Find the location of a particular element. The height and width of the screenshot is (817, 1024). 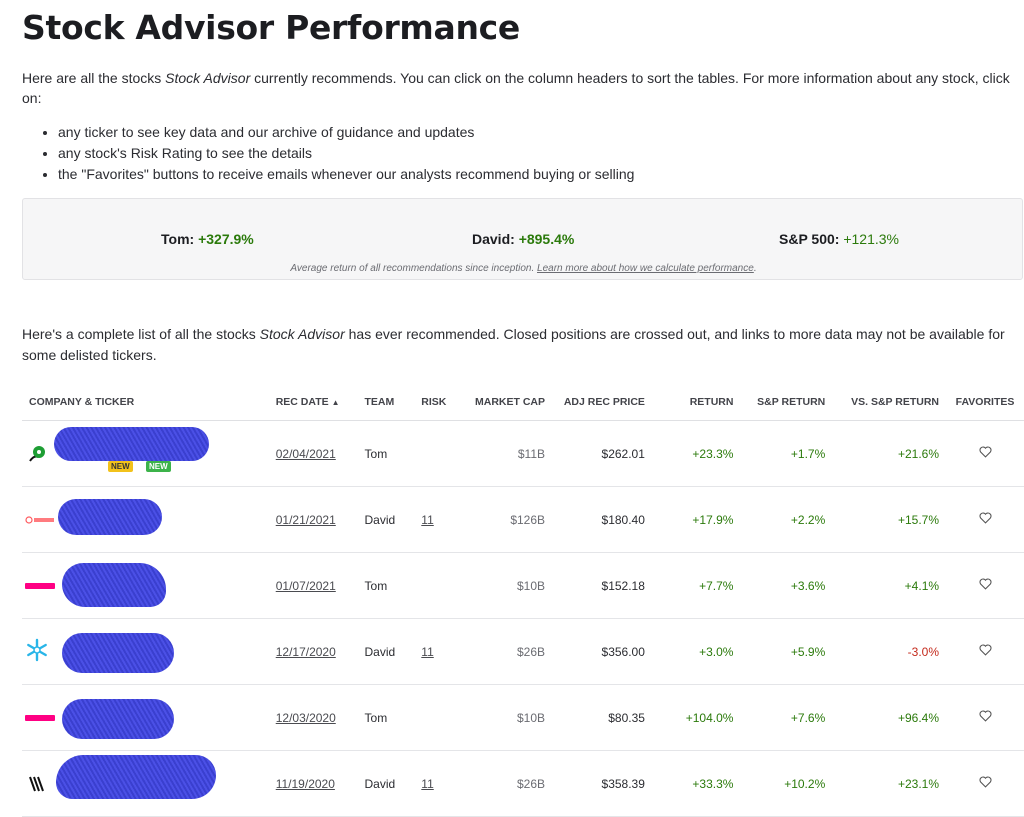

header-adj-rec-price: Adj Rec Price is located at coordinates (602, 402).